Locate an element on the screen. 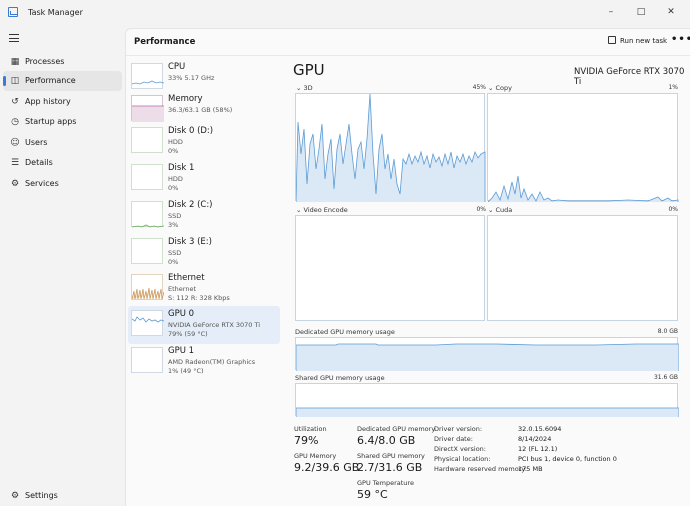 This screenshot has width=690, height=506. startup-icon: ◷ is located at coordinates (15, 122).